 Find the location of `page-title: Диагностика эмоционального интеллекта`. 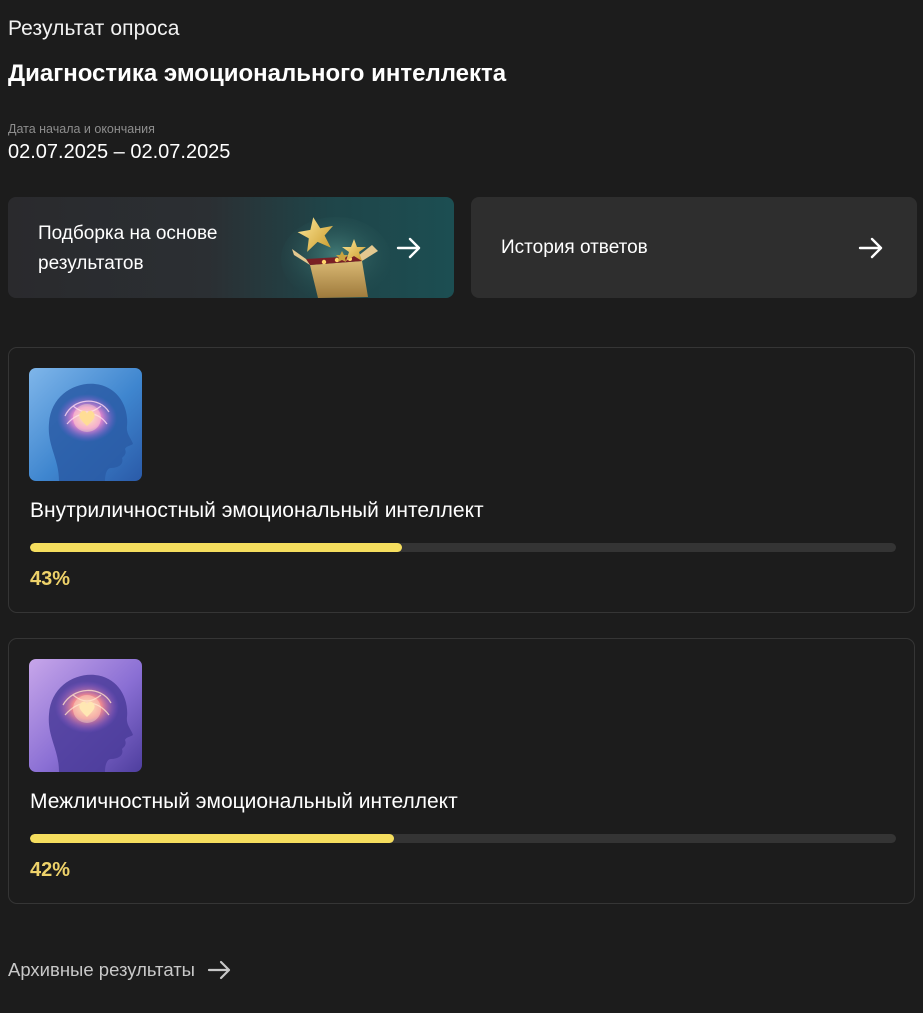

page-title: Диагностика эмоционального интеллекта is located at coordinates (257, 73).